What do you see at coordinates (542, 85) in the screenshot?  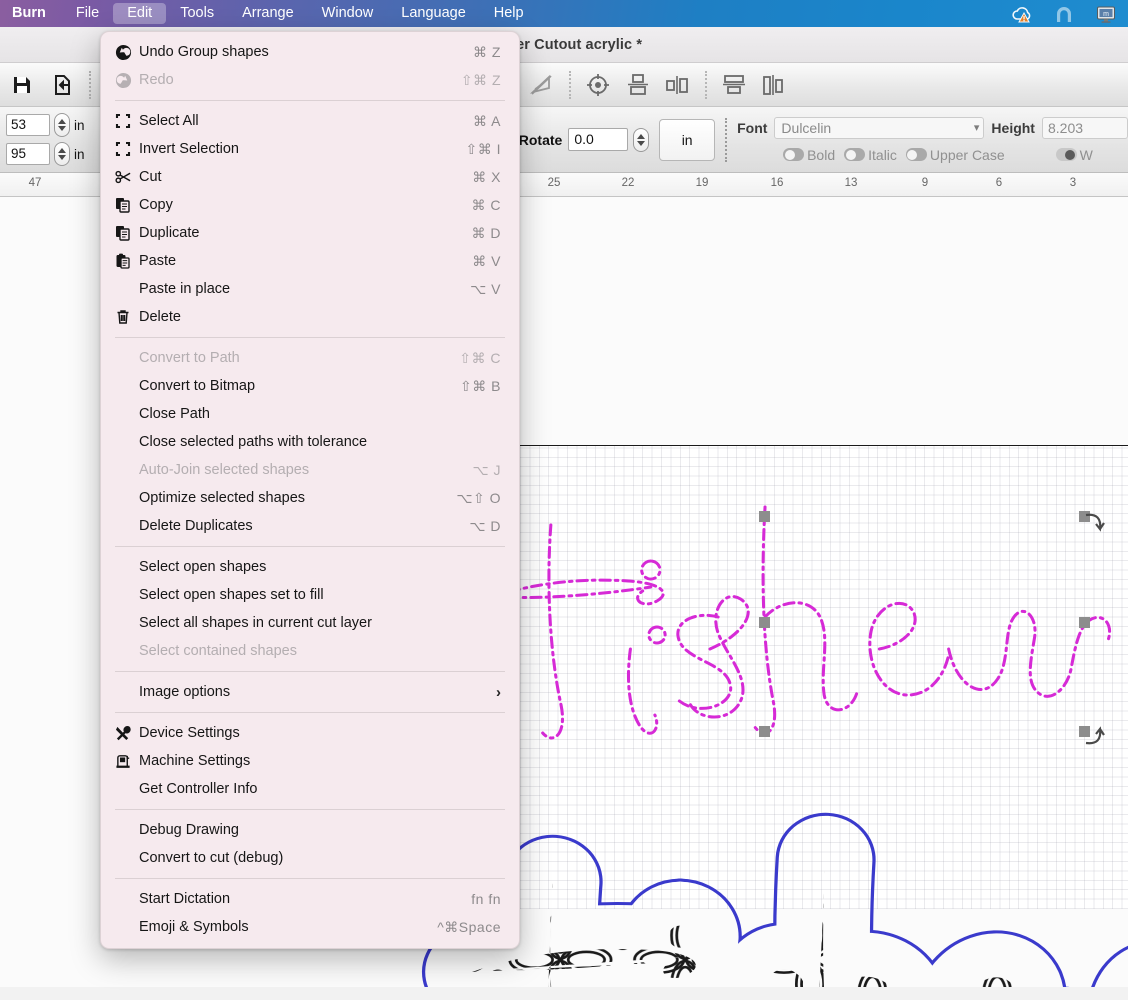 I see `flip-disabled-icon` at bounding box center [542, 85].